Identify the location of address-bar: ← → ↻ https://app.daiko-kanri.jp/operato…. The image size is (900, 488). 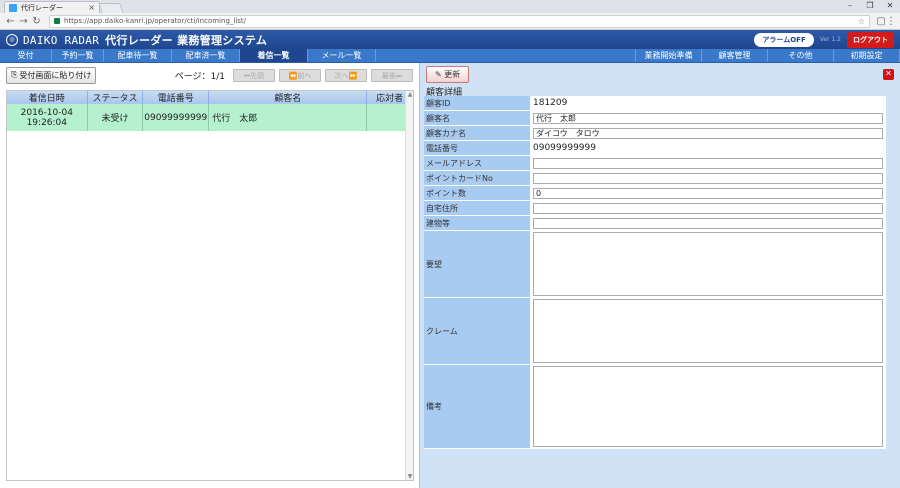
(450, 21).